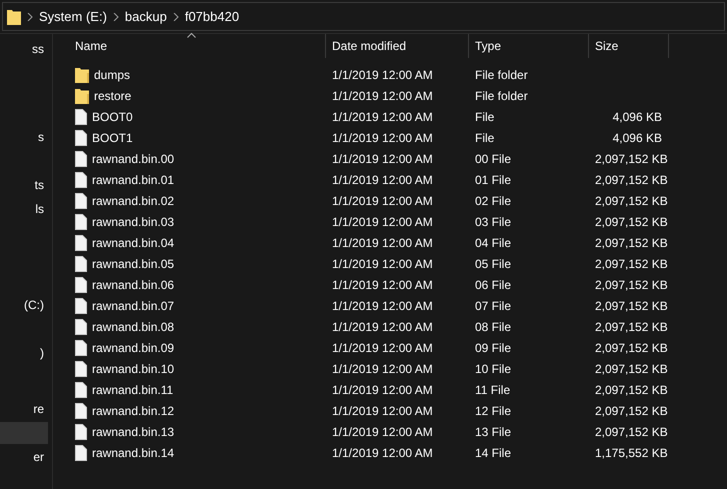 This screenshot has width=727, height=489. Describe the element at coordinates (133, 411) in the screenshot. I see `file-name: rawnand.bin.12` at that location.